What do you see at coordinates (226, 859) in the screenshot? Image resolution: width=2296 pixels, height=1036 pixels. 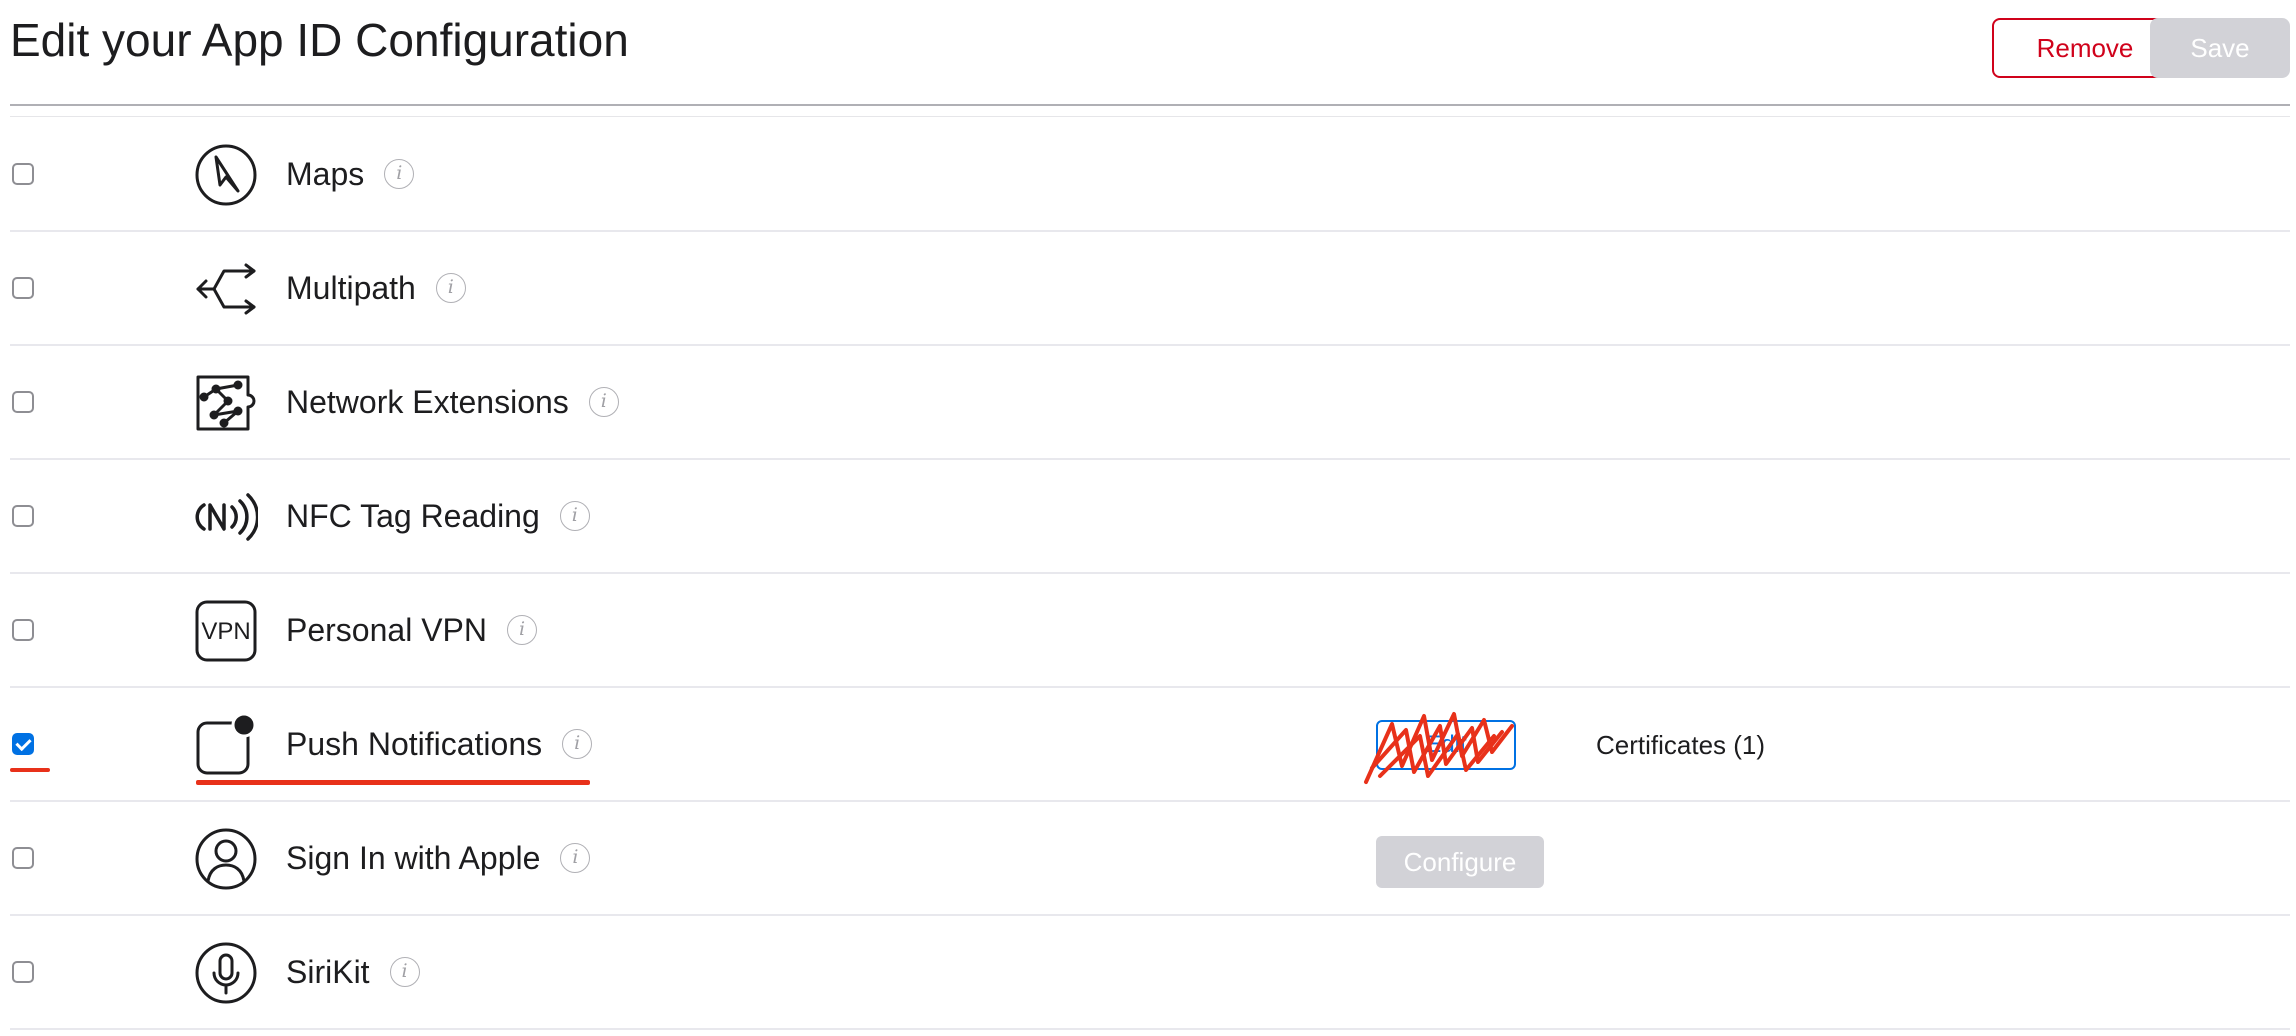 I see `person-icon` at bounding box center [226, 859].